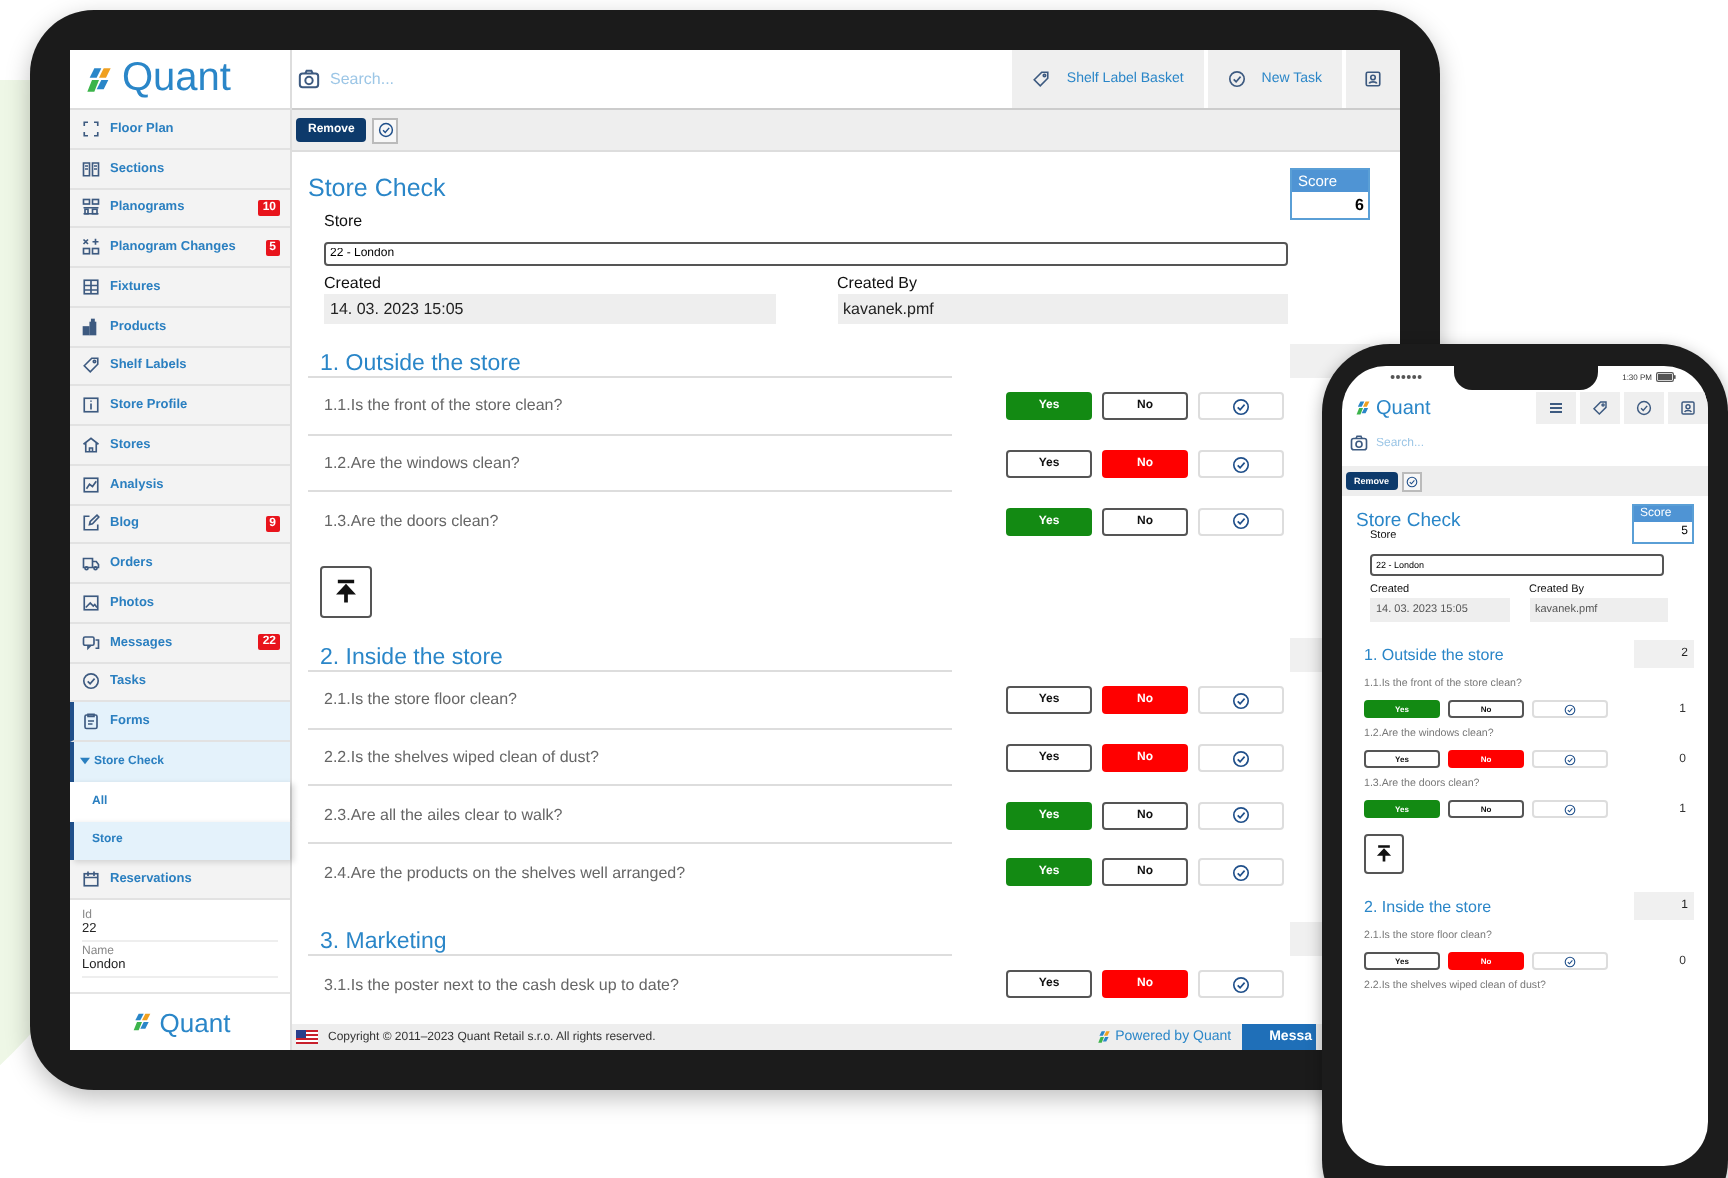  I want to click on edit-icon, so click(91, 523).